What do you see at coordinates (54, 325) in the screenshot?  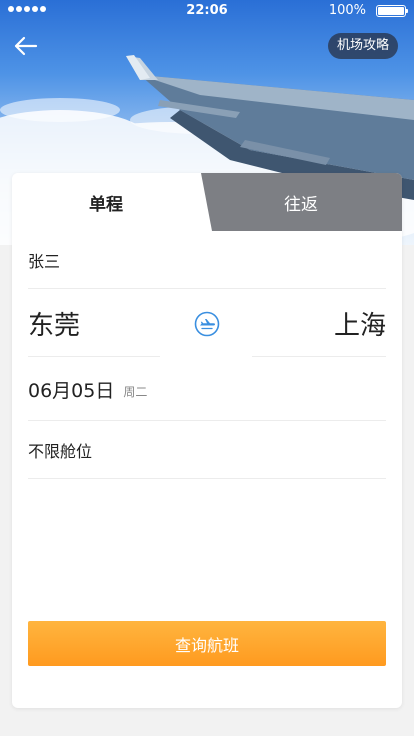 I see `departure-city-label: 东莞` at bounding box center [54, 325].